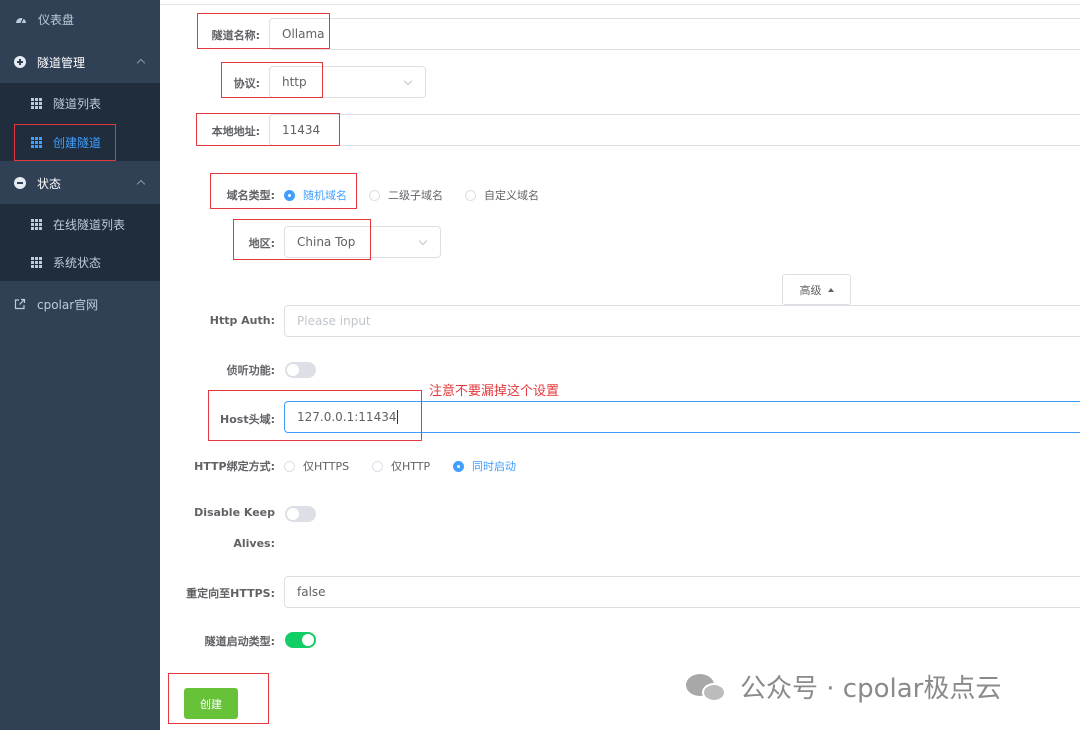  I want to click on http-auth-placeholder: Please input, so click(334, 321).